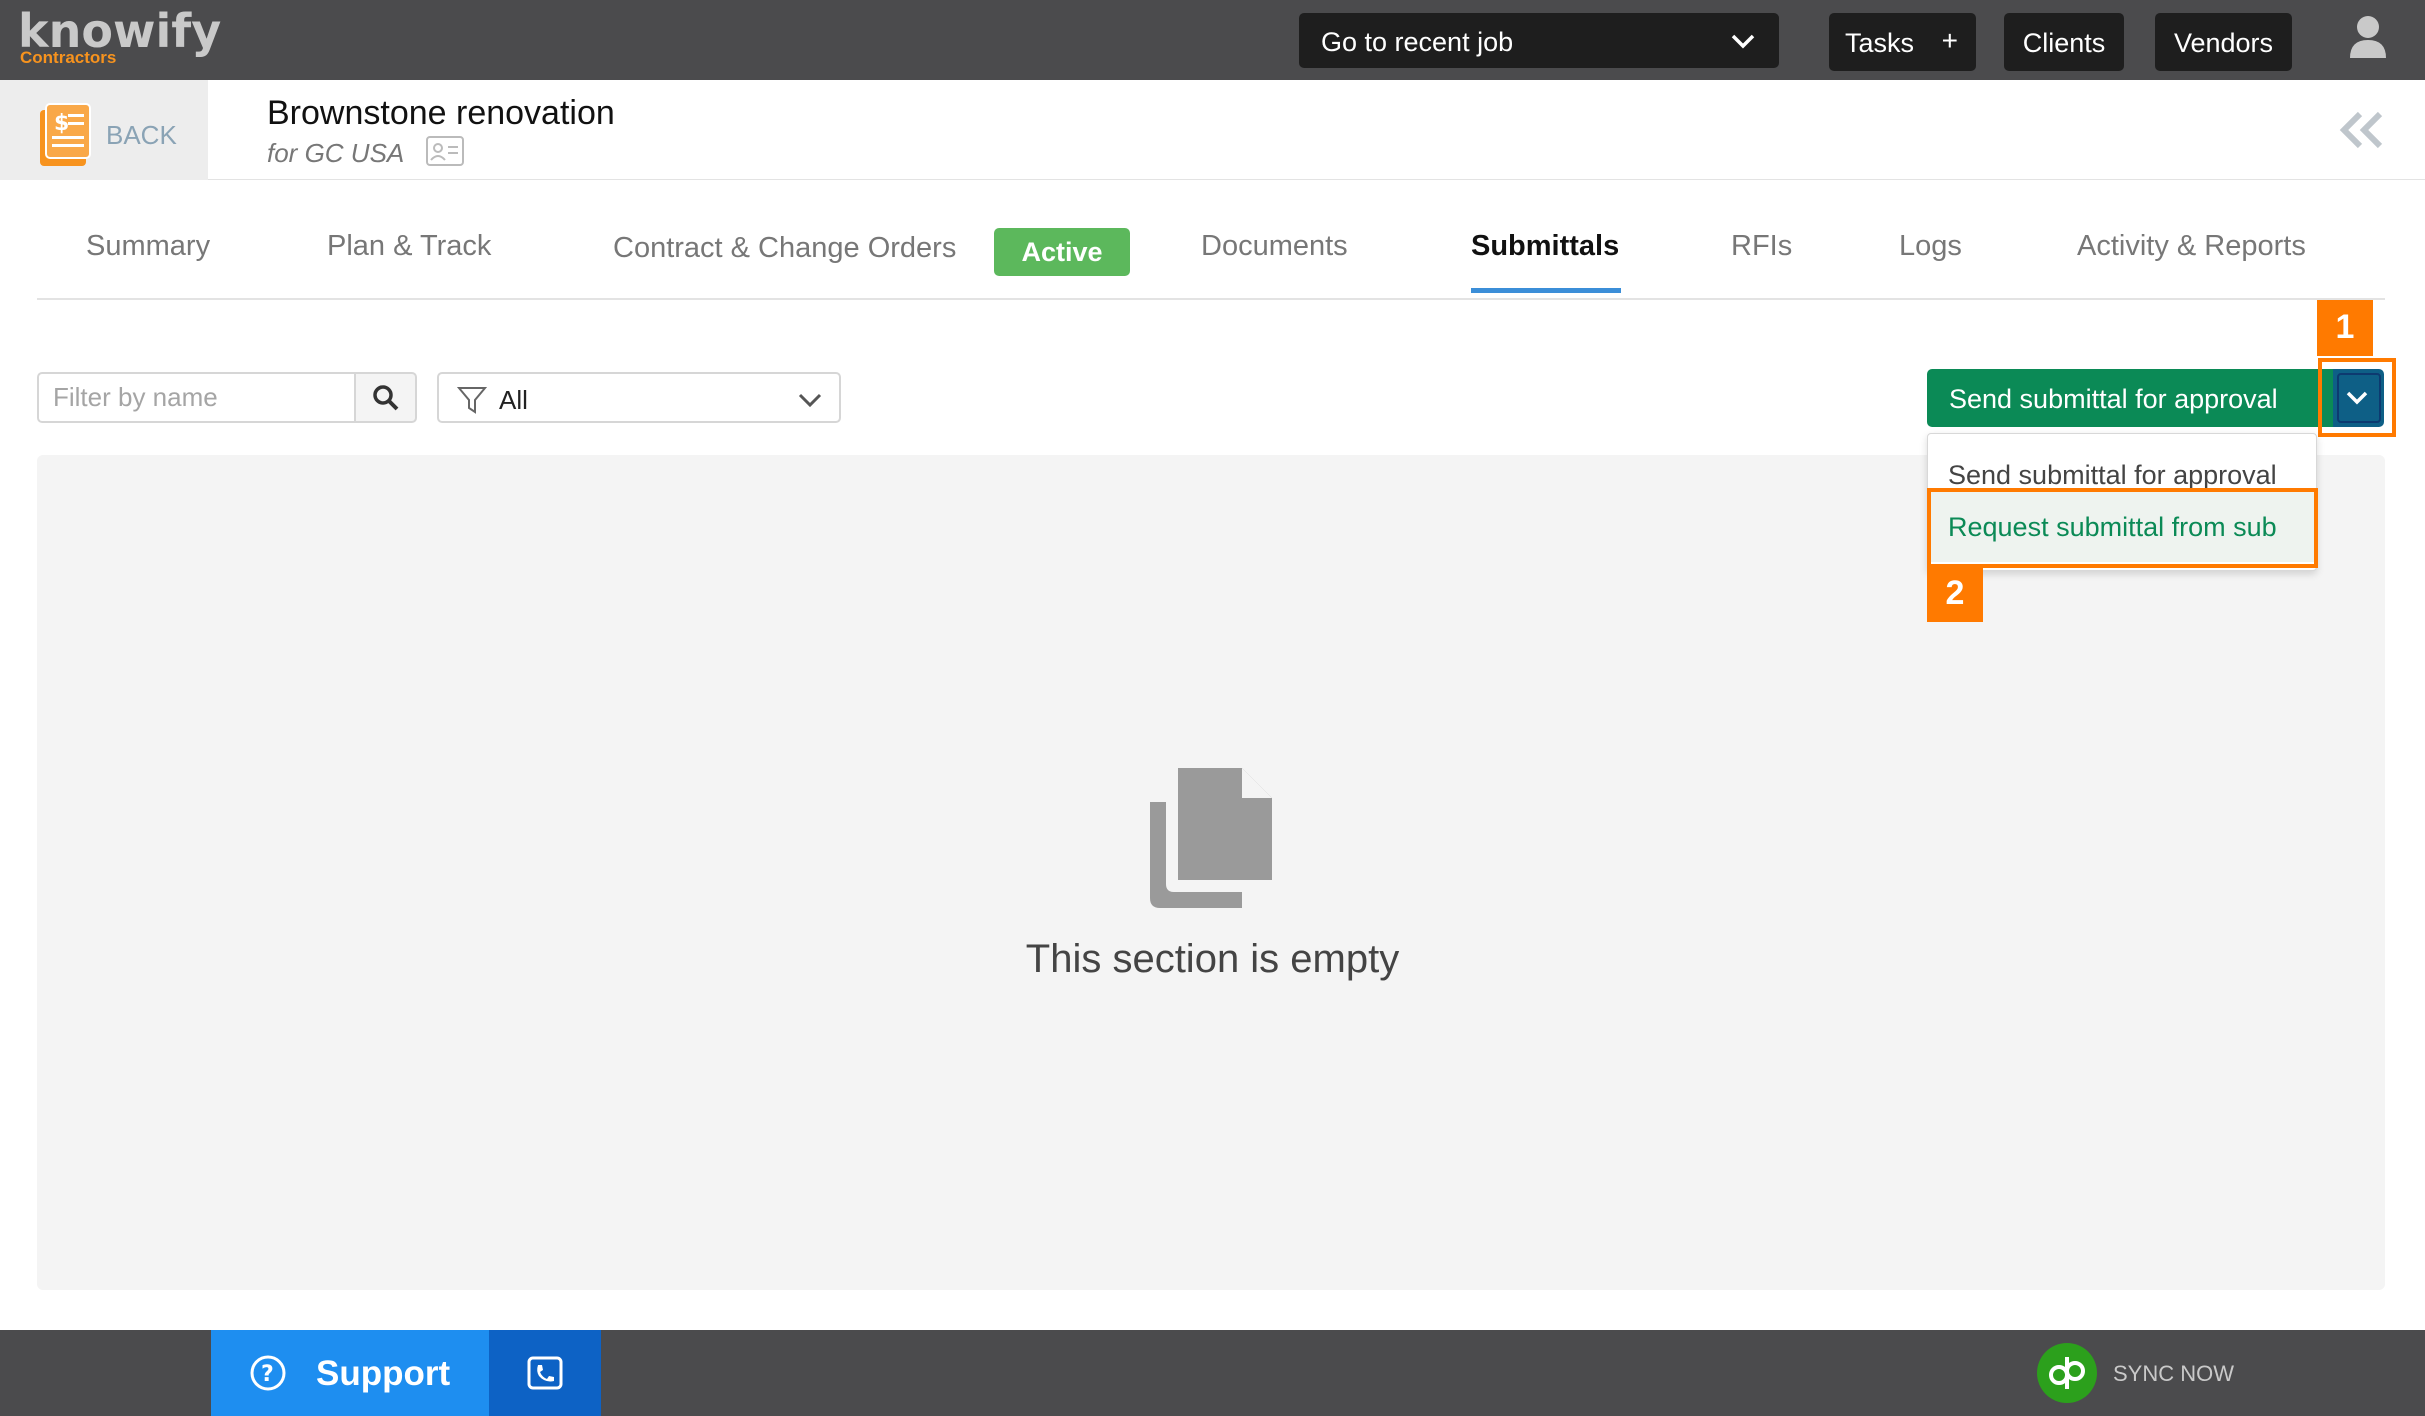 The height and width of the screenshot is (1416, 2425). Describe the element at coordinates (1880, 43) in the screenshot. I see `tasks-label: Tasks` at that location.